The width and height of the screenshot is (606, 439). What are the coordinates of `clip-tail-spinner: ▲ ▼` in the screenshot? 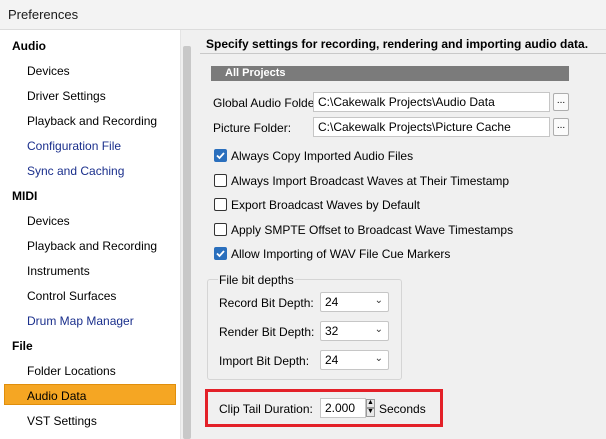 It's located at (370, 408).